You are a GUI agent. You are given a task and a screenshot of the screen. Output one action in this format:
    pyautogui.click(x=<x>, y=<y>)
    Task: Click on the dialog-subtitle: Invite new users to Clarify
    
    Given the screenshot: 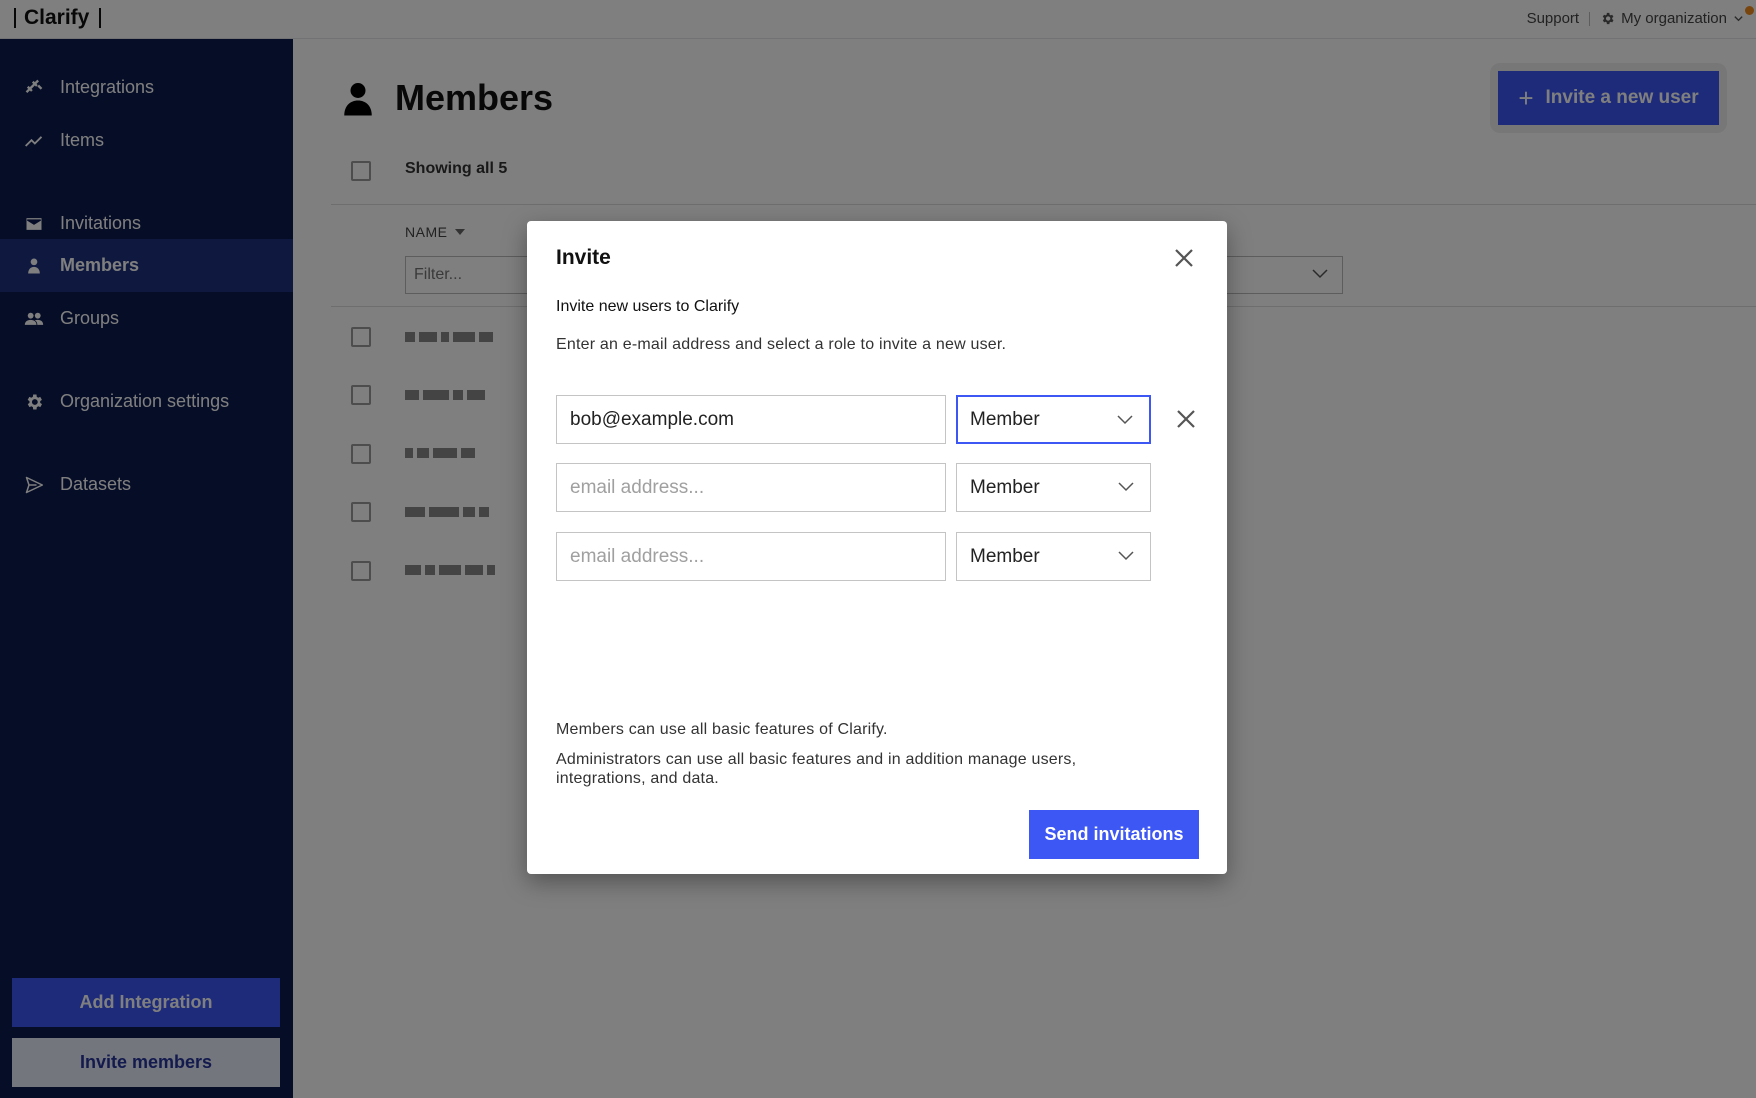 What is the action you would take?
    pyautogui.click(x=648, y=306)
    